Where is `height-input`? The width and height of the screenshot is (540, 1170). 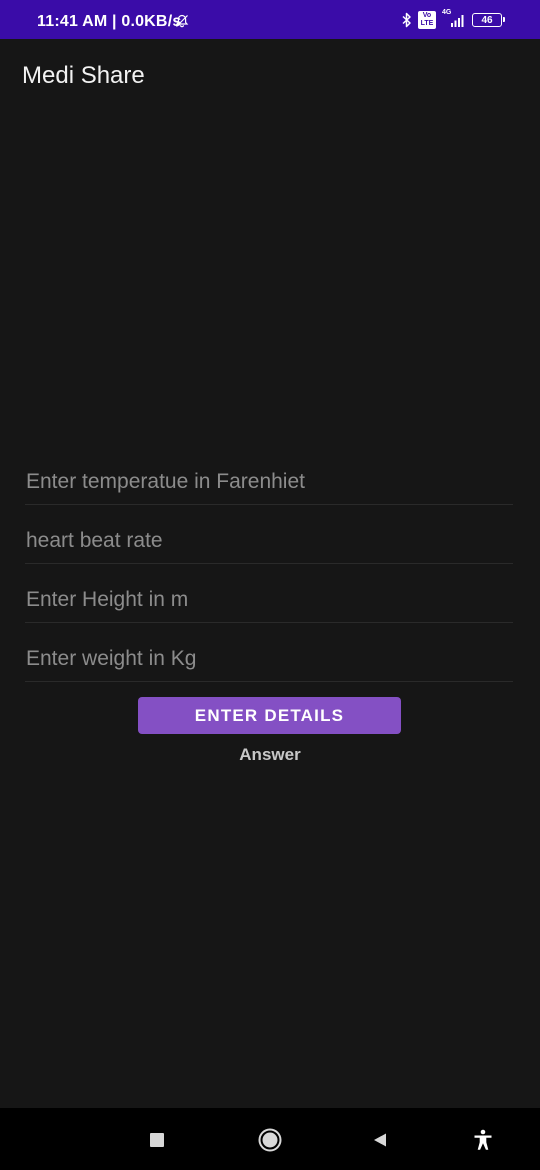 height-input is located at coordinates (269, 600).